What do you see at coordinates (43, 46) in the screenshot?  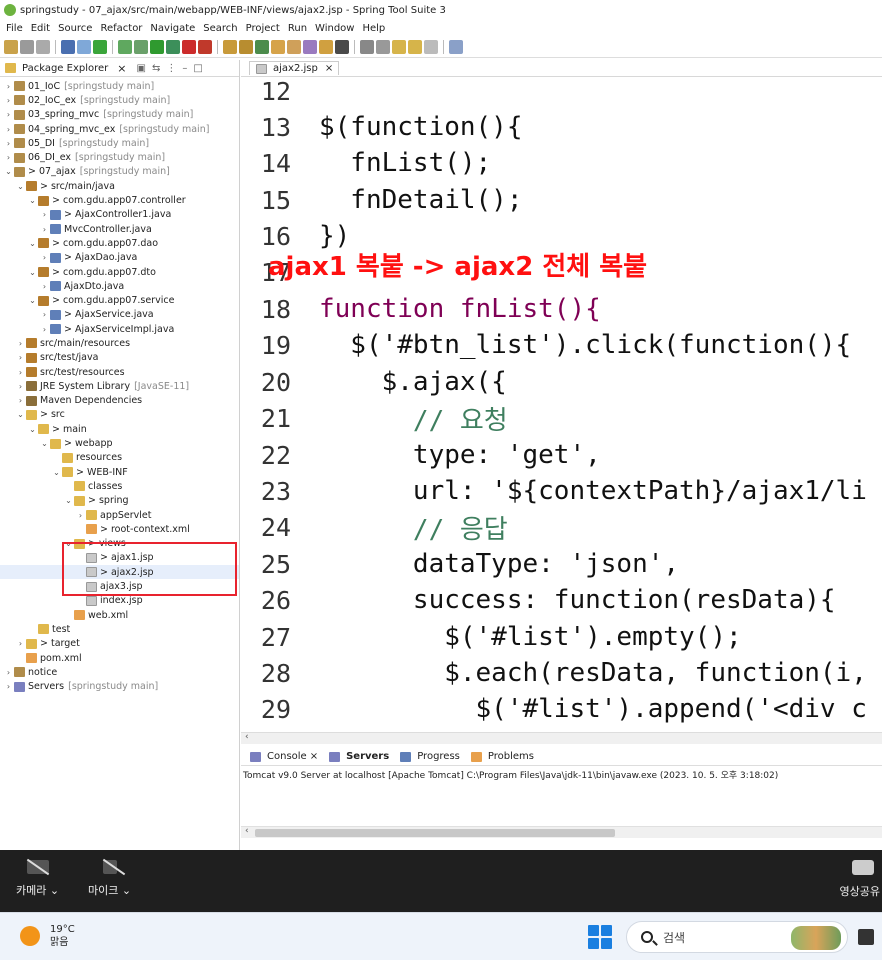 I see `save-all-icon` at bounding box center [43, 46].